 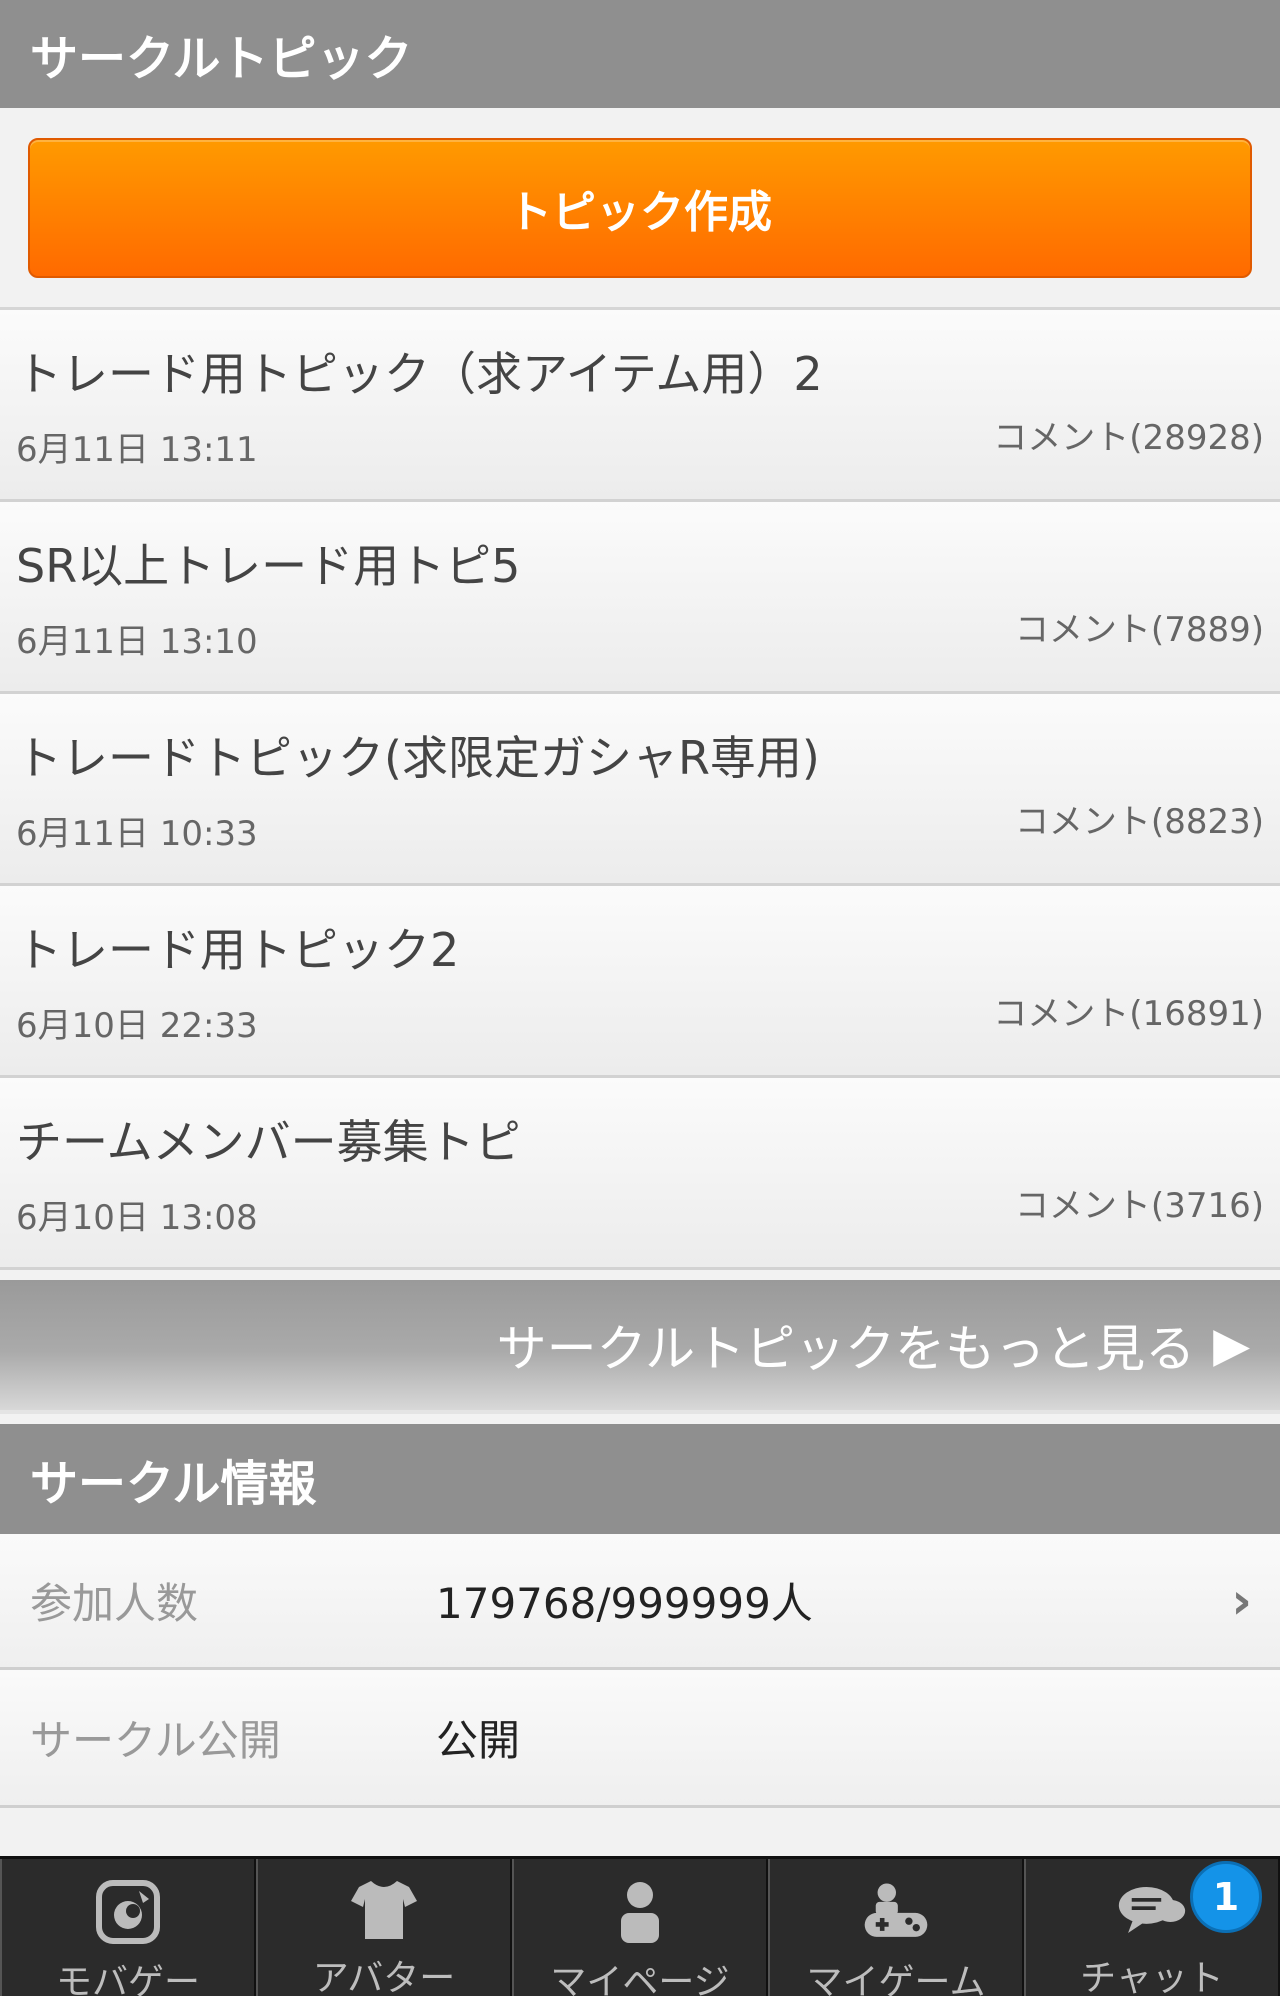 I want to click on nav-label: アバター, so click(x=384, y=1977).